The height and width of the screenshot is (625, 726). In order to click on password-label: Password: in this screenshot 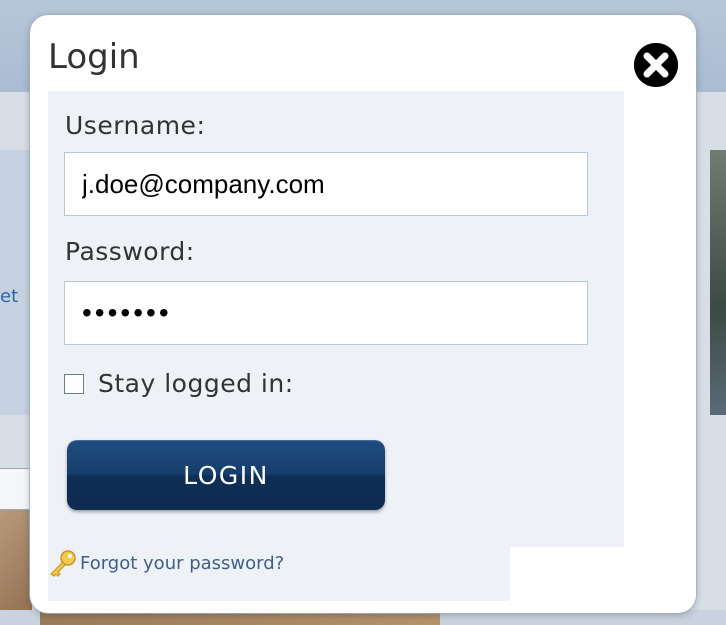, I will do `click(130, 251)`.